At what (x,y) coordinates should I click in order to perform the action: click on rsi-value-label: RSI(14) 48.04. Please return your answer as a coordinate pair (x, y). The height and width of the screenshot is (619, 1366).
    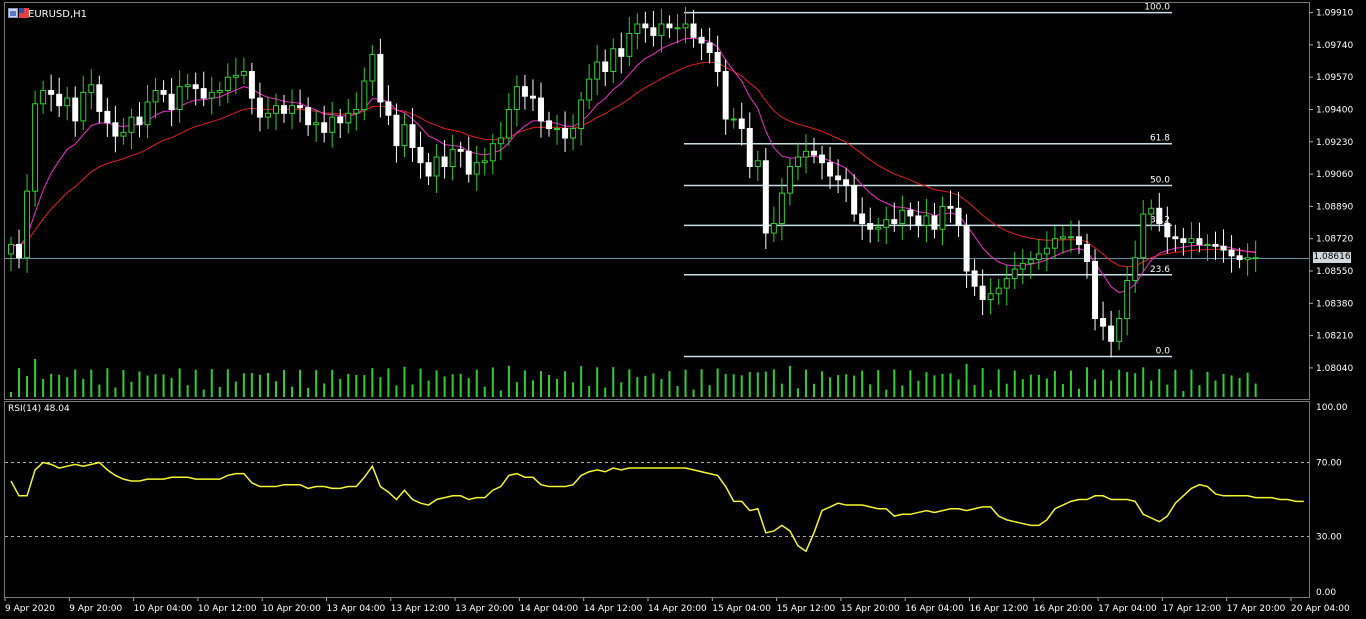
    Looking at the image, I should click on (39, 409).